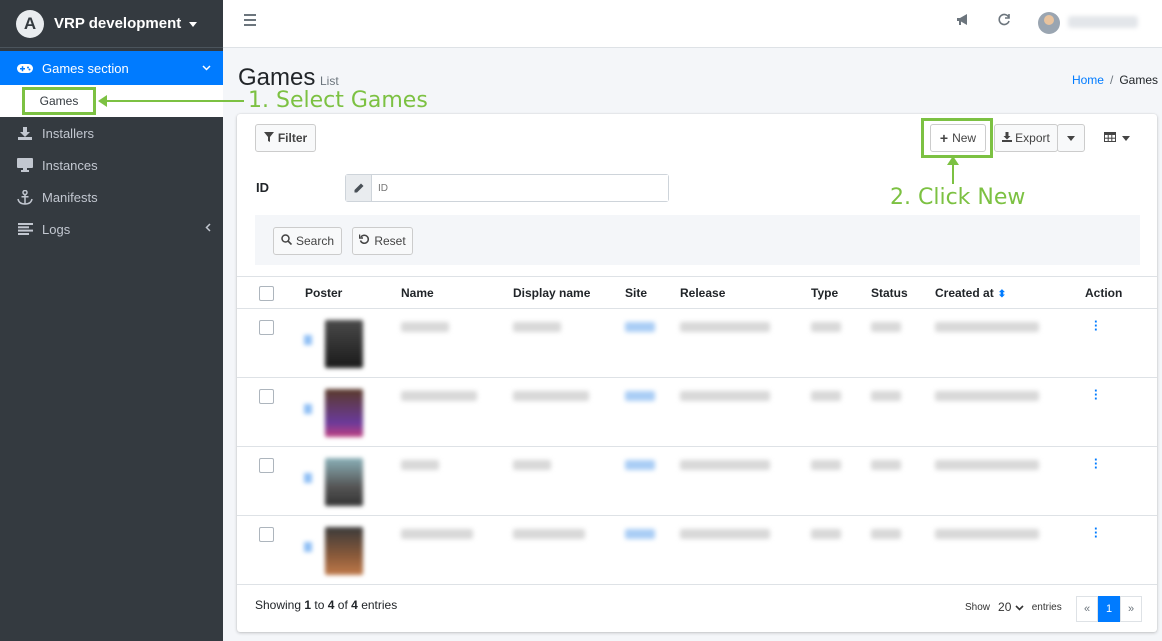 This screenshot has height=641, width=1162. Describe the element at coordinates (953, 170) in the screenshot. I see `annotation-arrow-up` at that location.